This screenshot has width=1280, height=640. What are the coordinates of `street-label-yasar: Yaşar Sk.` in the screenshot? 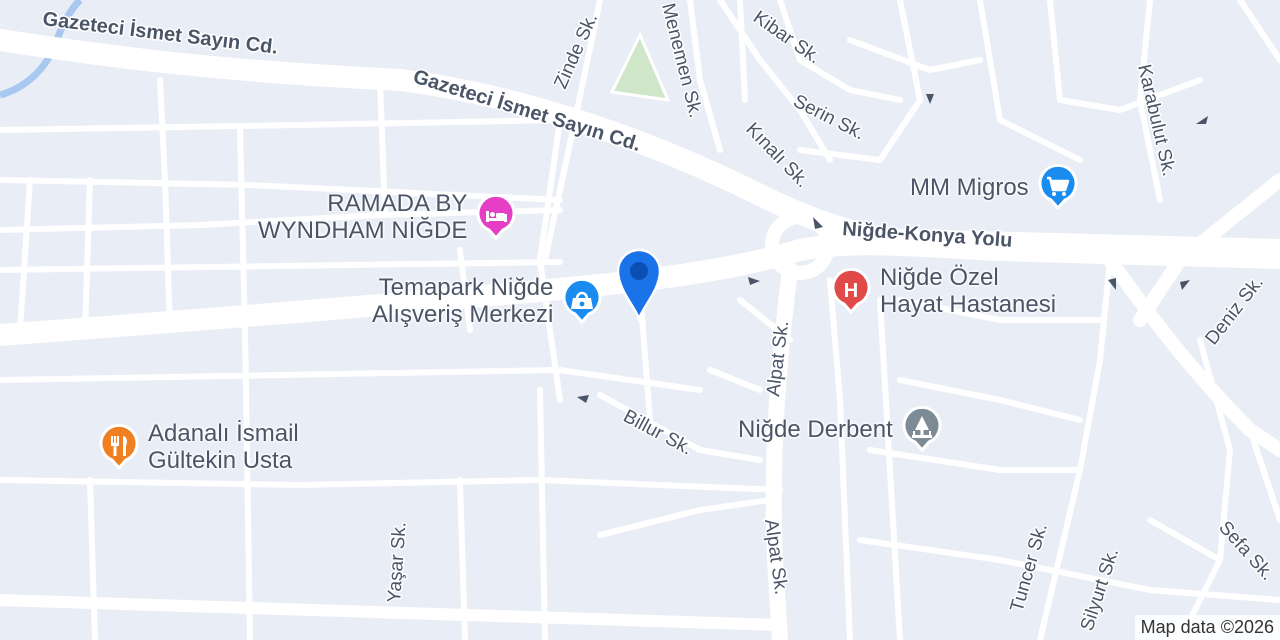 It's located at (397, 562).